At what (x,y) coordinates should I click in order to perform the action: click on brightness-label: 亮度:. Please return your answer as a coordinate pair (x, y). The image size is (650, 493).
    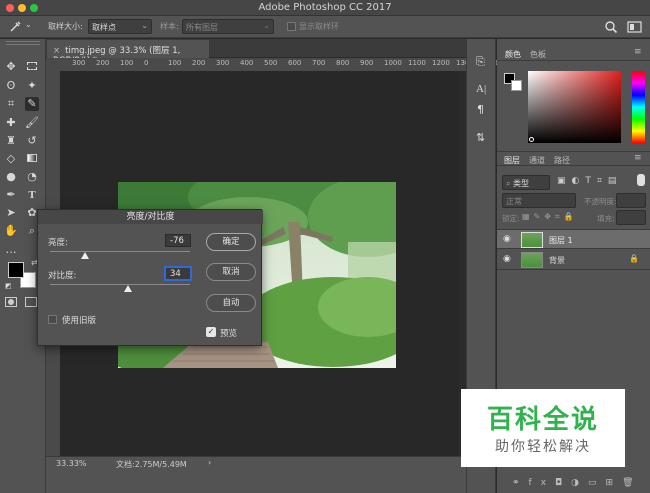
    Looking at the image, I should click on (58, 243).